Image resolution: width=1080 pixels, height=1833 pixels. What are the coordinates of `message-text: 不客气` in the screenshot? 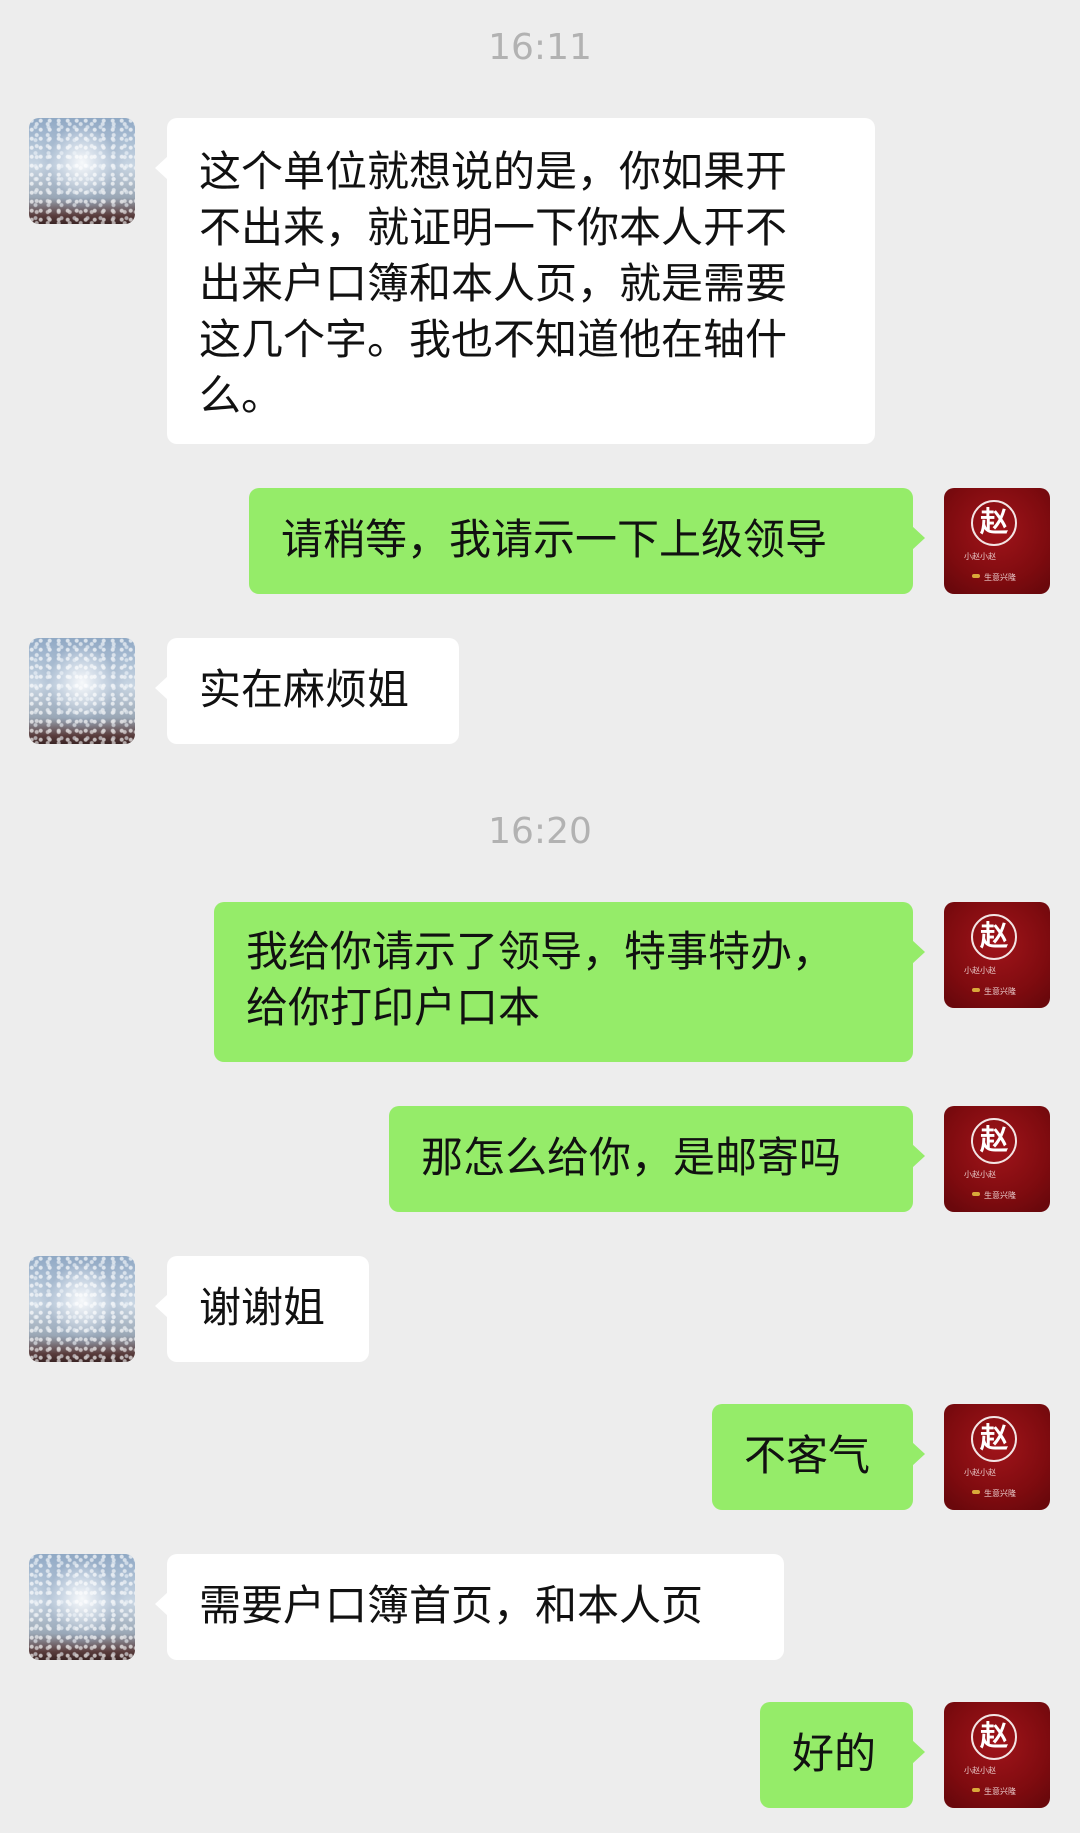 It's located at (807, 1455).